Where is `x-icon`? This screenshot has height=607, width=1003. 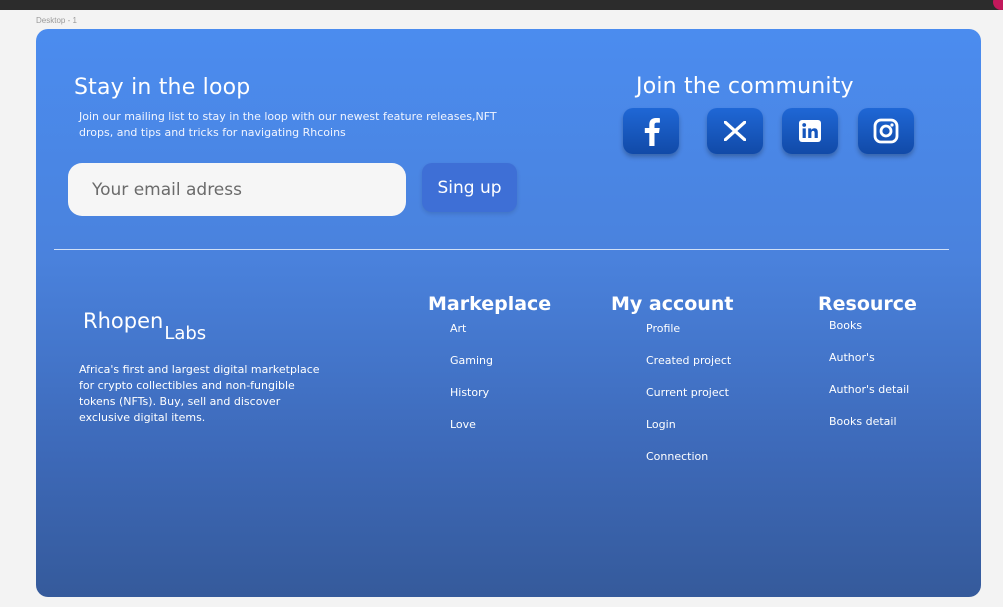 x-icon is located at coordinates (735, 131).